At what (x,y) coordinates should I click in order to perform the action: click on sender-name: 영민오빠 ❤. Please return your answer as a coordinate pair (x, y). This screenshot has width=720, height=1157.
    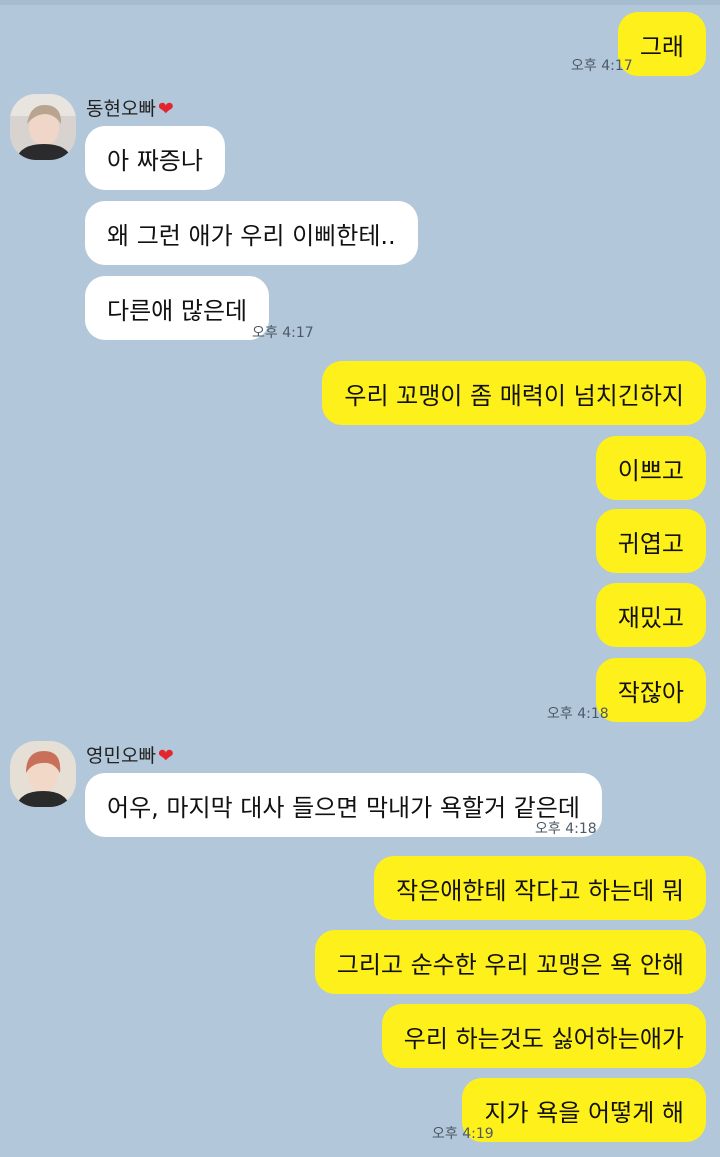
    Looking at the image, I should click on (130, 756).